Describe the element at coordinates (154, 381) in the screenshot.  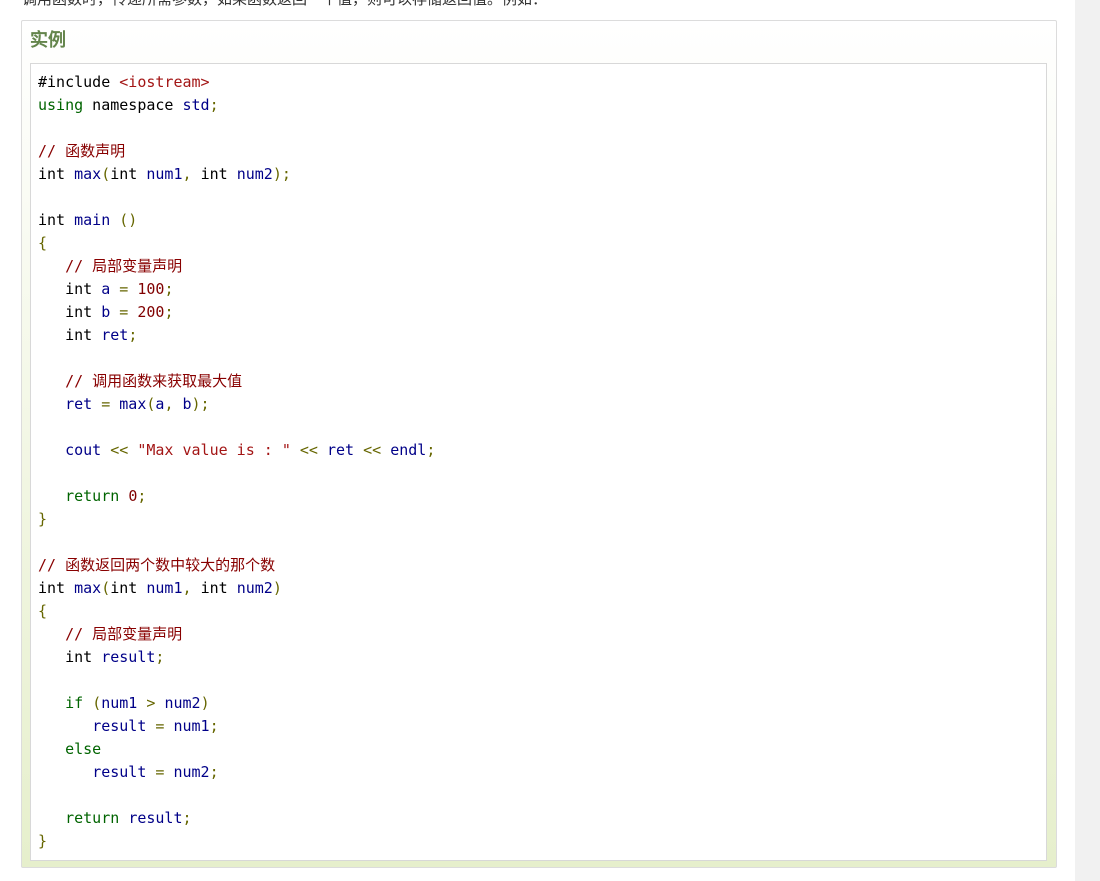
I see `code-token-comment: // 调用函数来获取最大值` at that location.